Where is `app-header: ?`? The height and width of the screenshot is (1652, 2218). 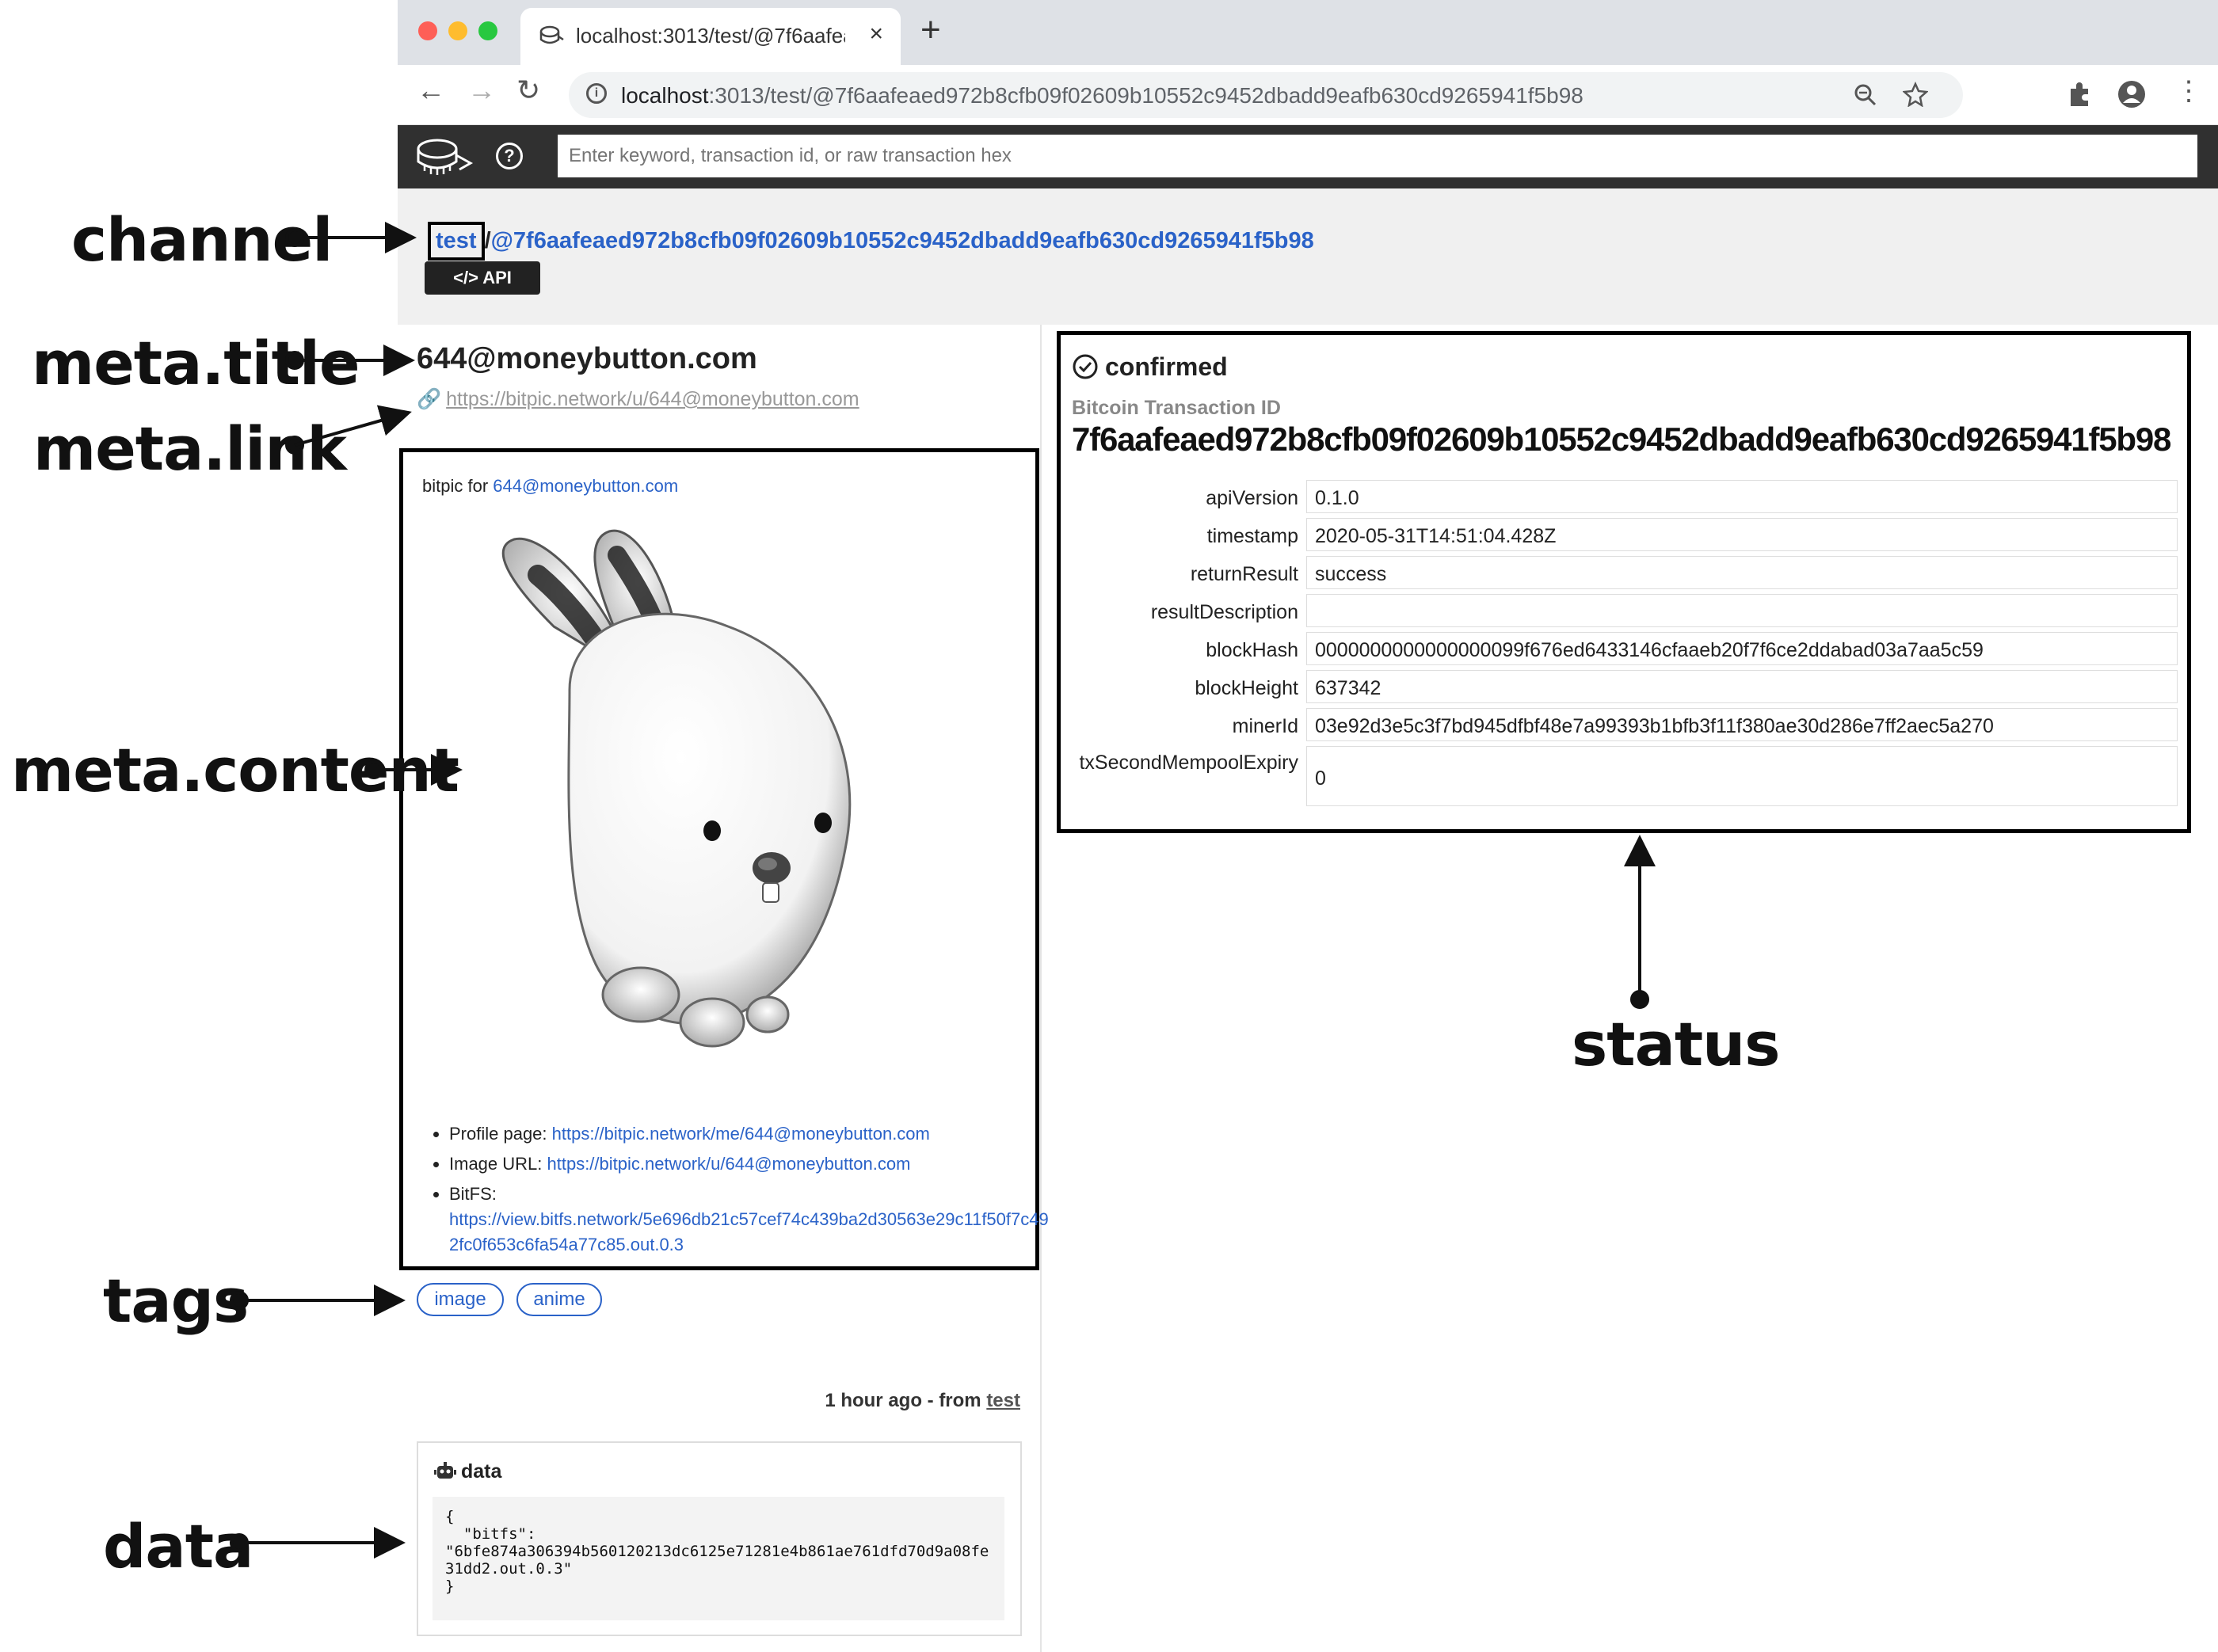 app-header: ? is located at coordinates (1308, 156).